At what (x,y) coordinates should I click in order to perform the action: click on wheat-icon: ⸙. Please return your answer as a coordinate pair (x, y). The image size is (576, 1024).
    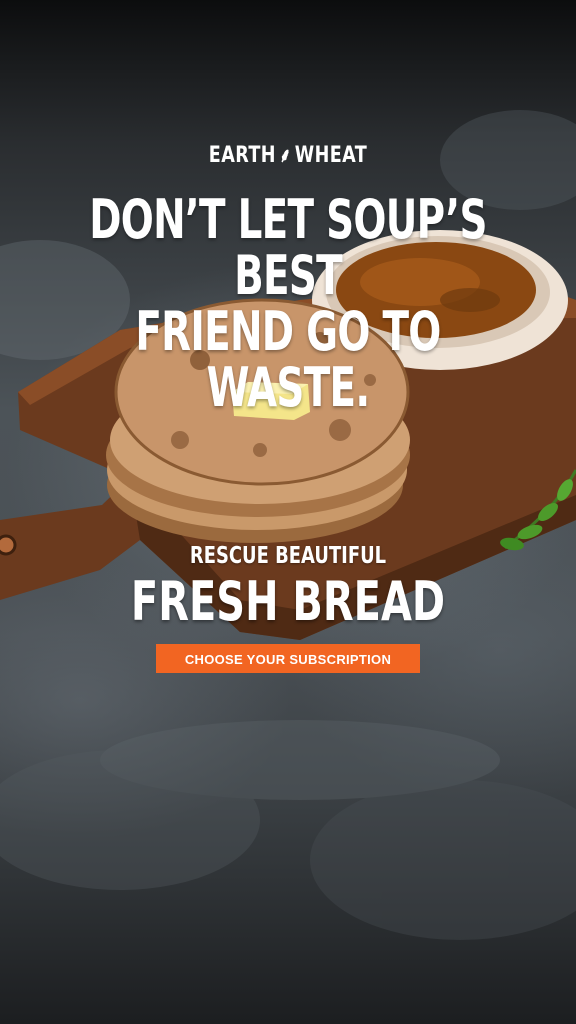
    Looking at the image, I should click on (285, 155).